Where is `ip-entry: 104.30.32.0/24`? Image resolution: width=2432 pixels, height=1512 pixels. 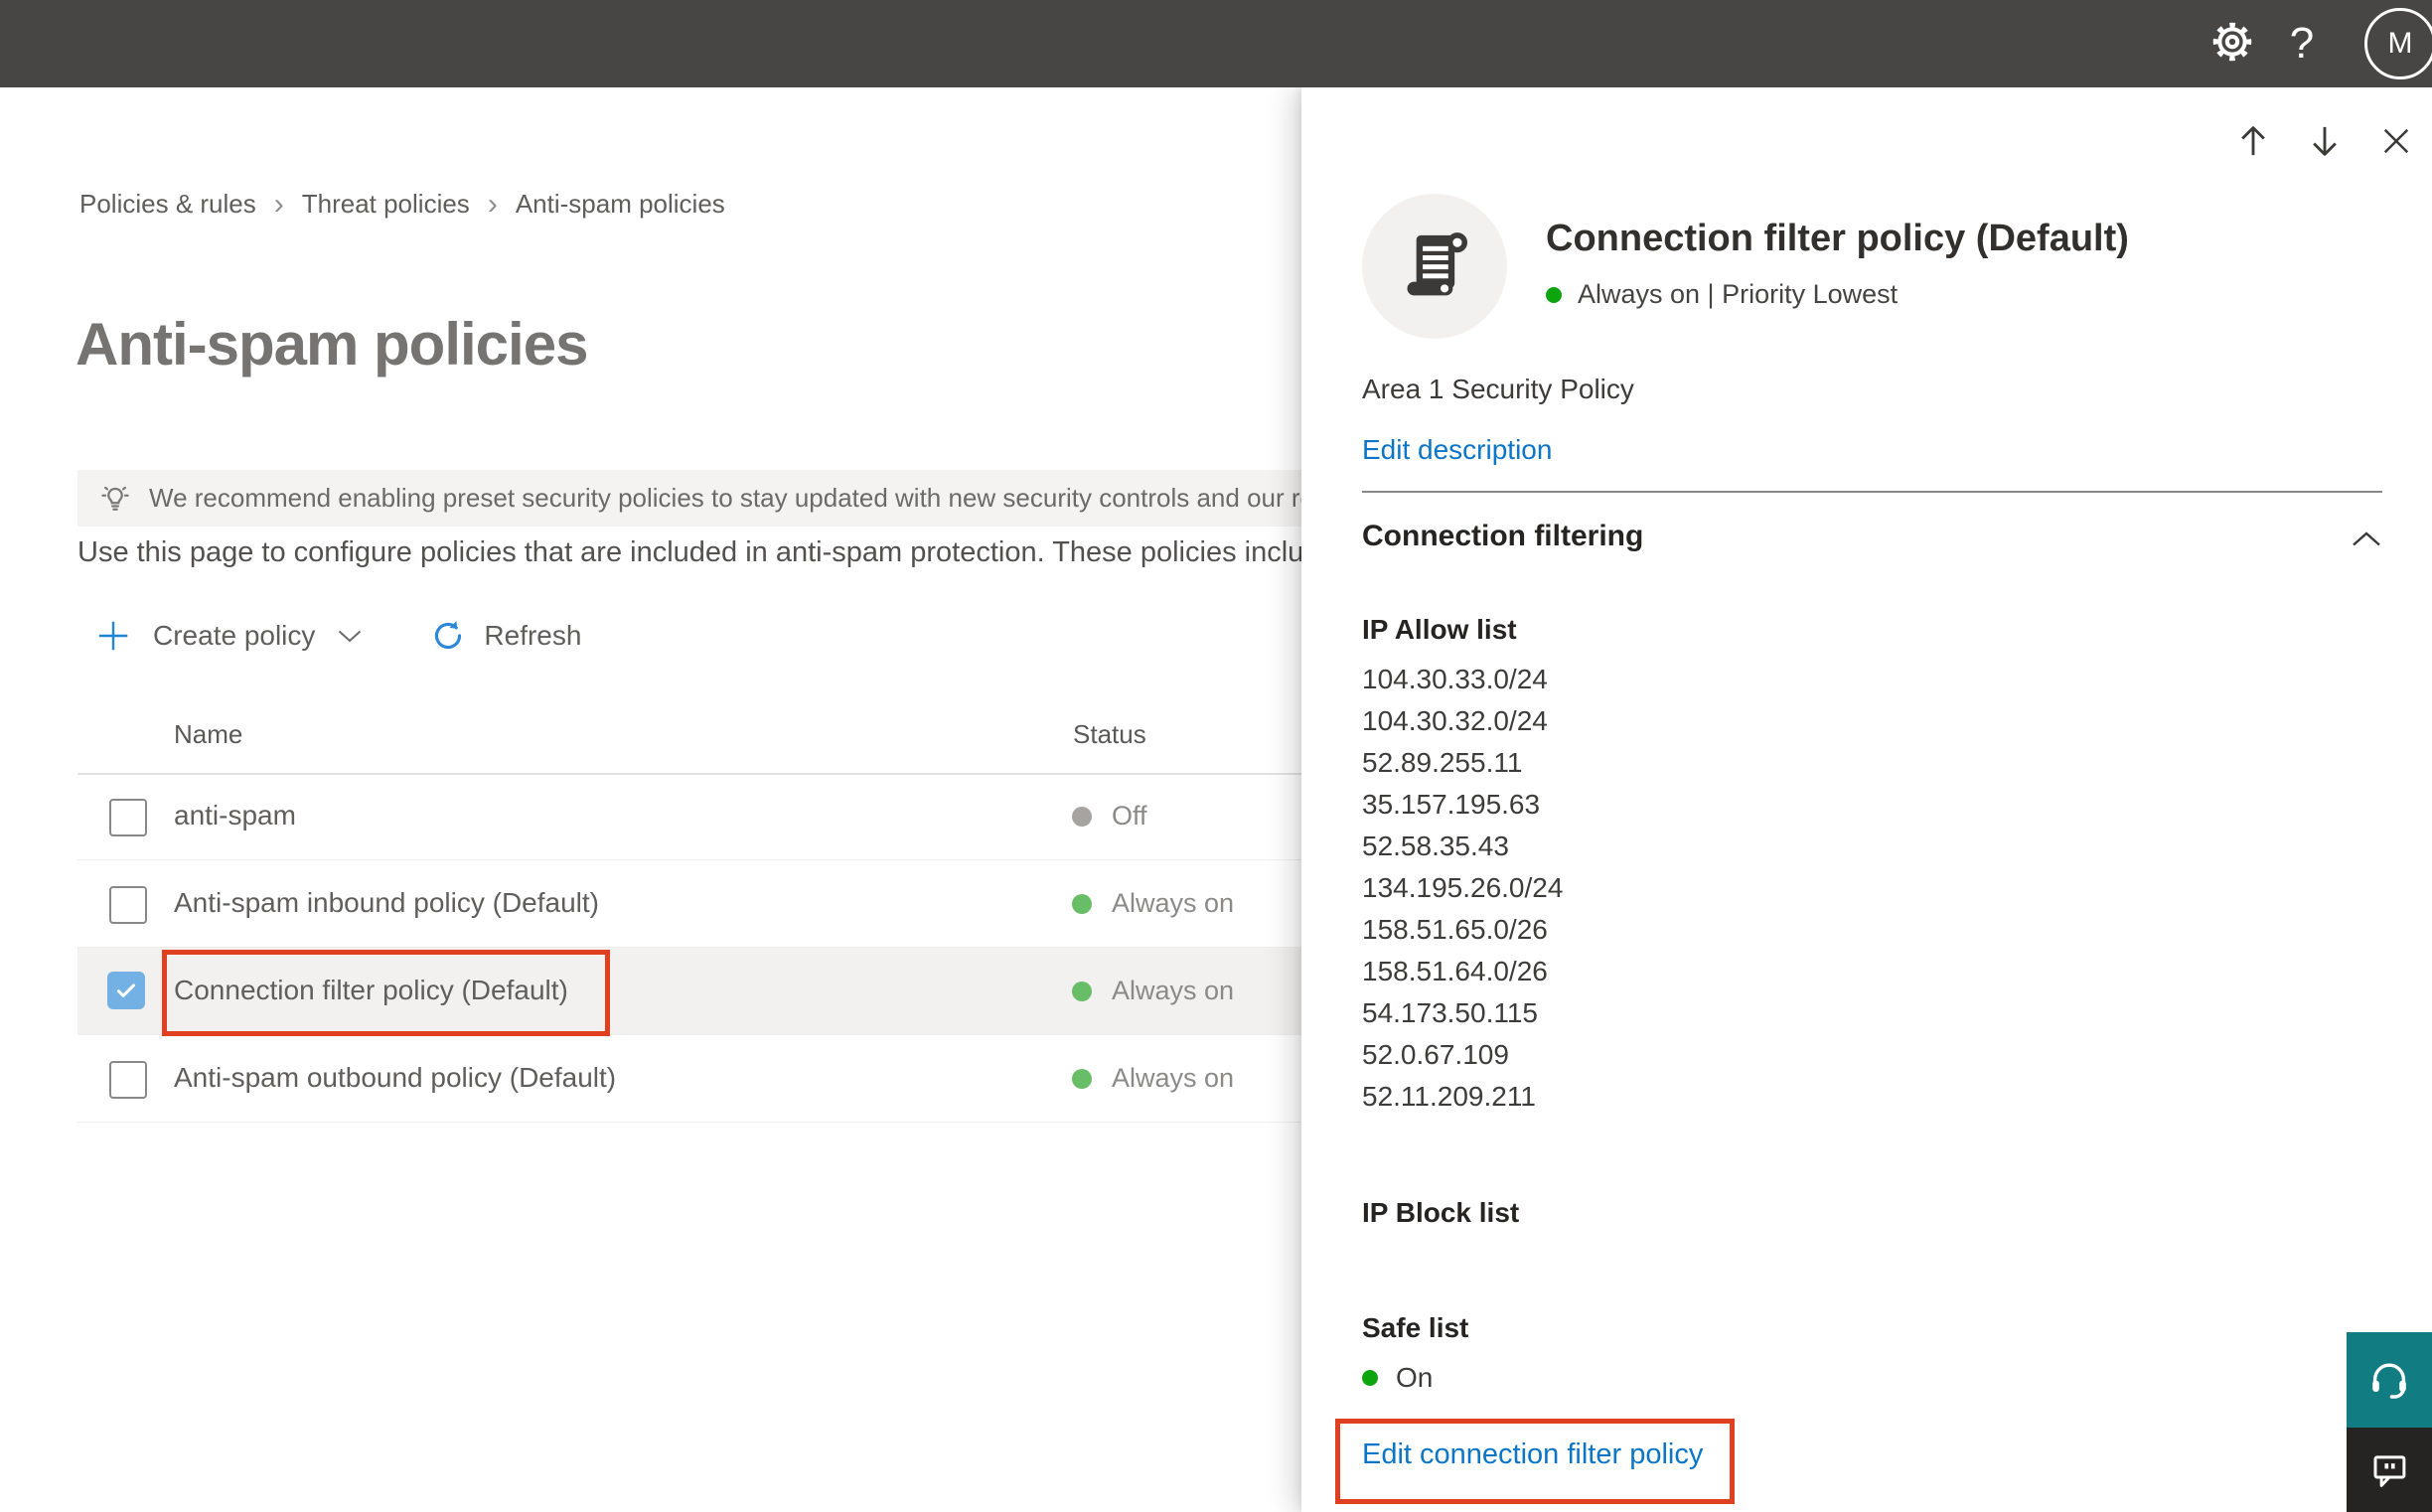
ip-entry: 104.30.32.0/24 is located at coordinates (1455, 720).